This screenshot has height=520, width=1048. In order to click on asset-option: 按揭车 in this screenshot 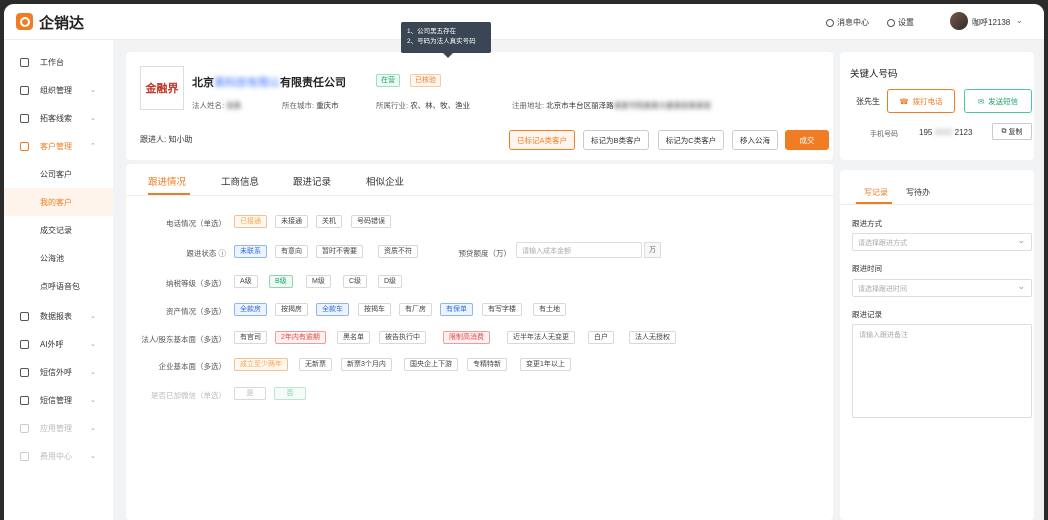, I will do `click(374, 309)`.